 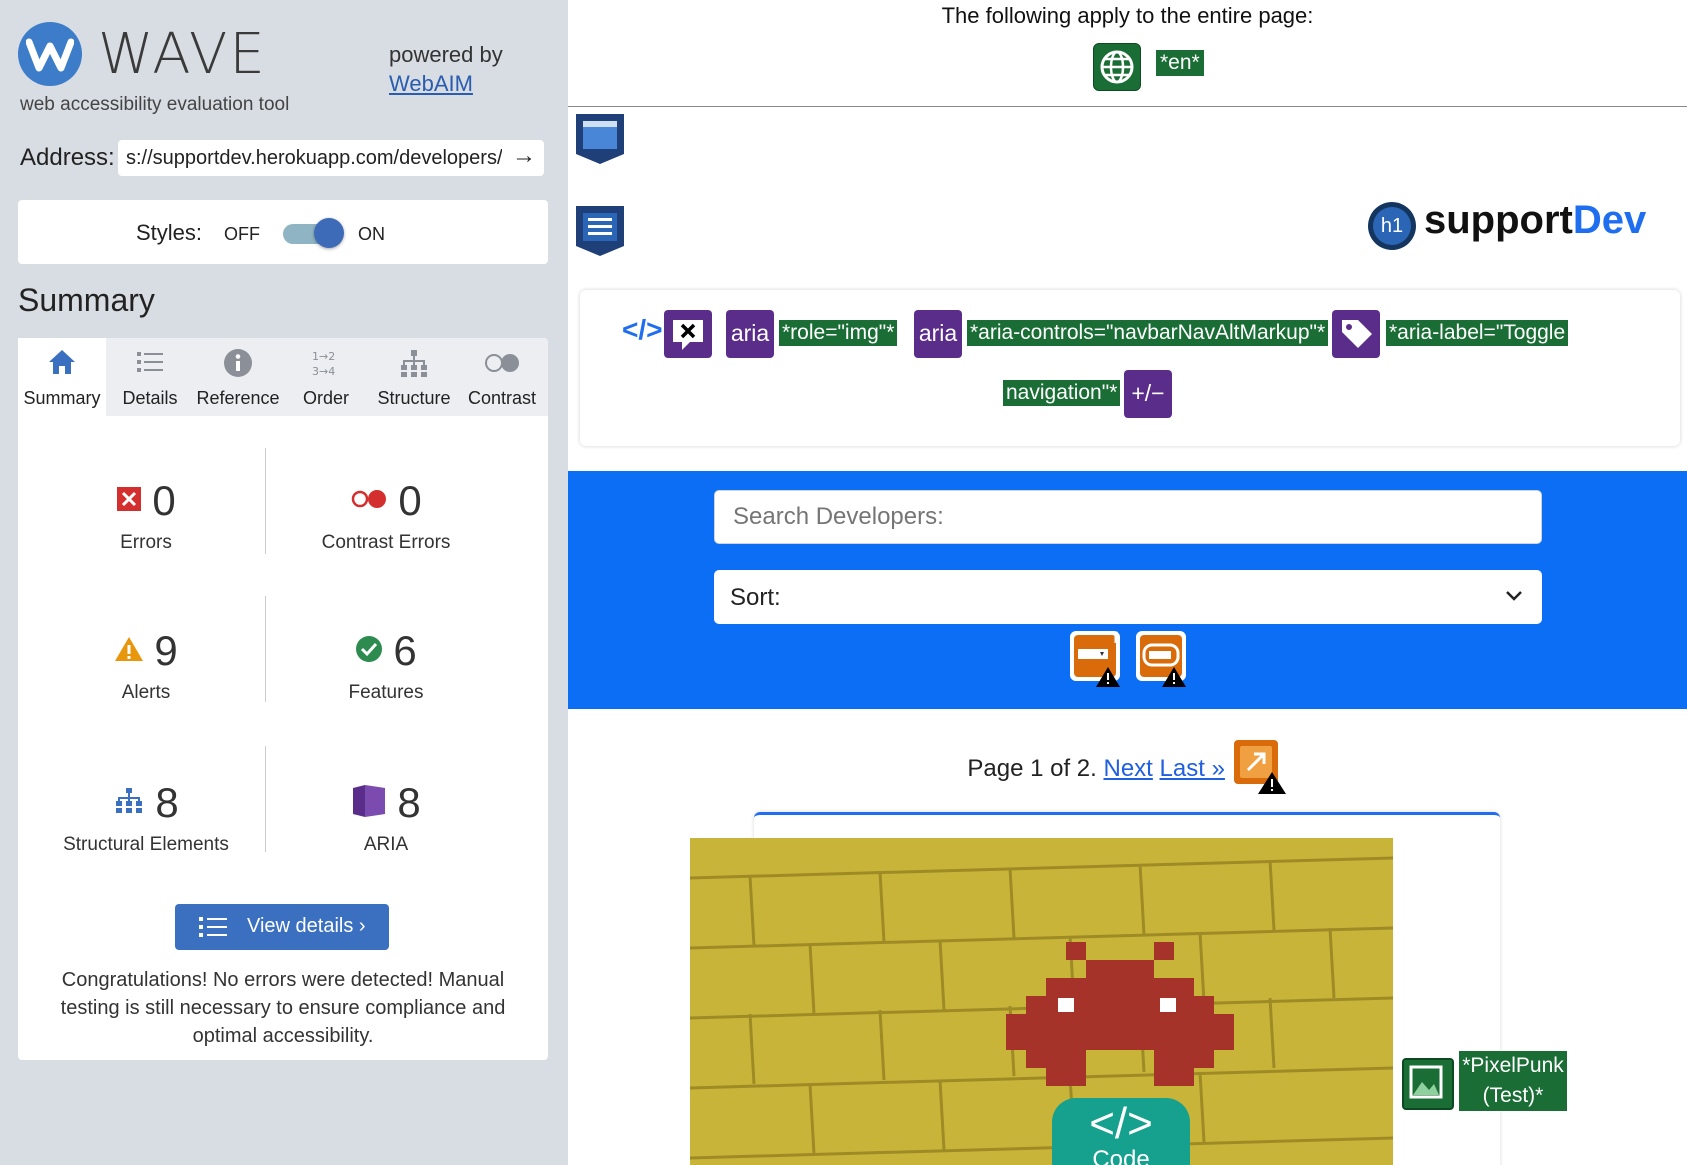 What do you see at coordinates (146, 515) in the screenshot?
I see `stat-errors: 0 Errors` at bounding box center [146, 515].